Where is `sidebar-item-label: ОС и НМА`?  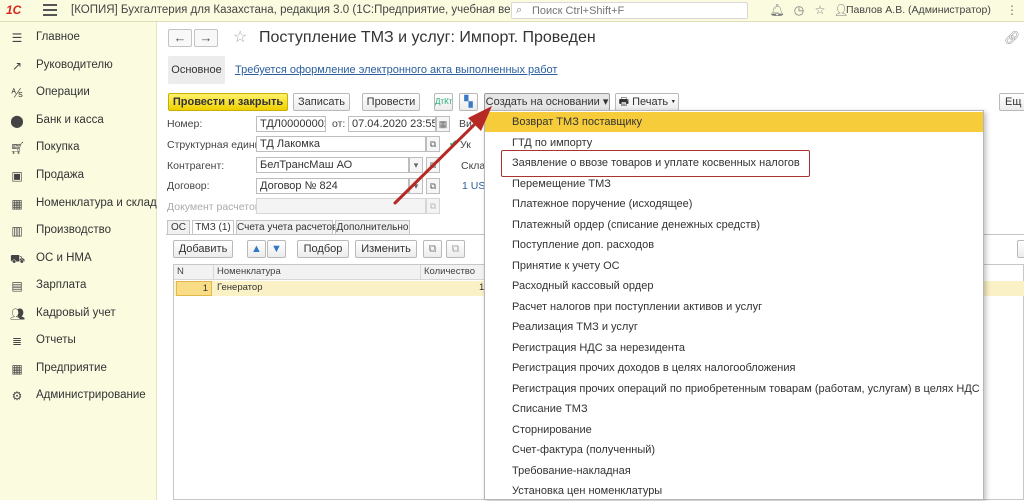
sidebar-item-label: ОС и НМА is located at coordinates (64, 258).